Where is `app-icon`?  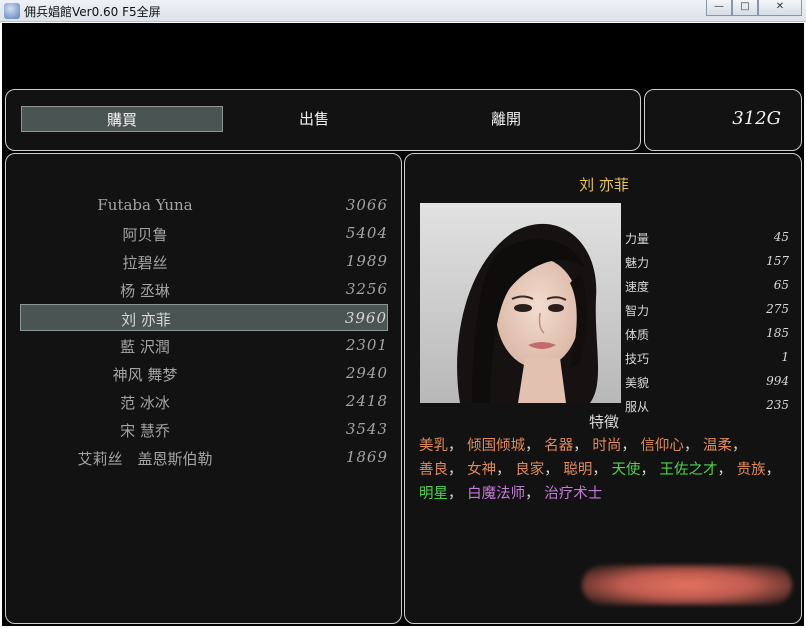 app-icon is located at coordinates (12, 11).